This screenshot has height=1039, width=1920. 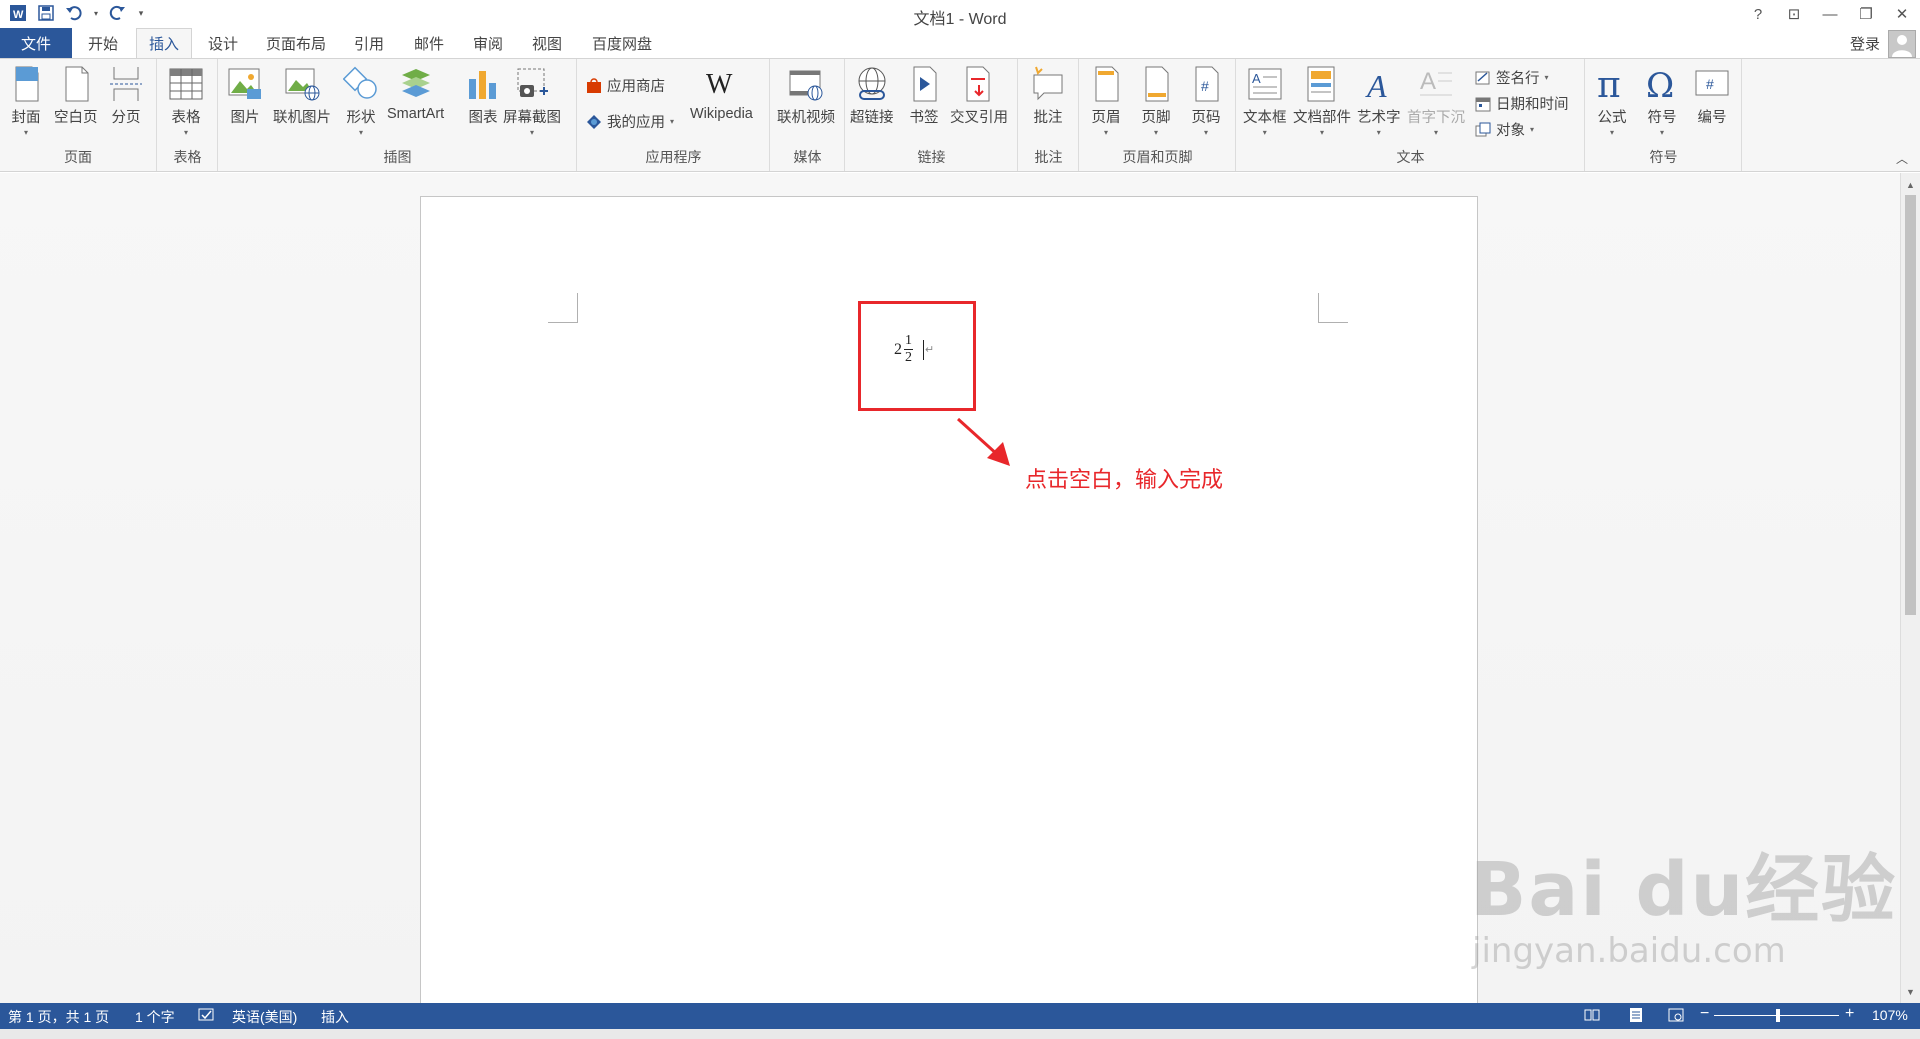 What do you see at coordinates (1712, 118) in the screenshot?
I see `numbering-label: 编号` at bounding box center [1712, 118].